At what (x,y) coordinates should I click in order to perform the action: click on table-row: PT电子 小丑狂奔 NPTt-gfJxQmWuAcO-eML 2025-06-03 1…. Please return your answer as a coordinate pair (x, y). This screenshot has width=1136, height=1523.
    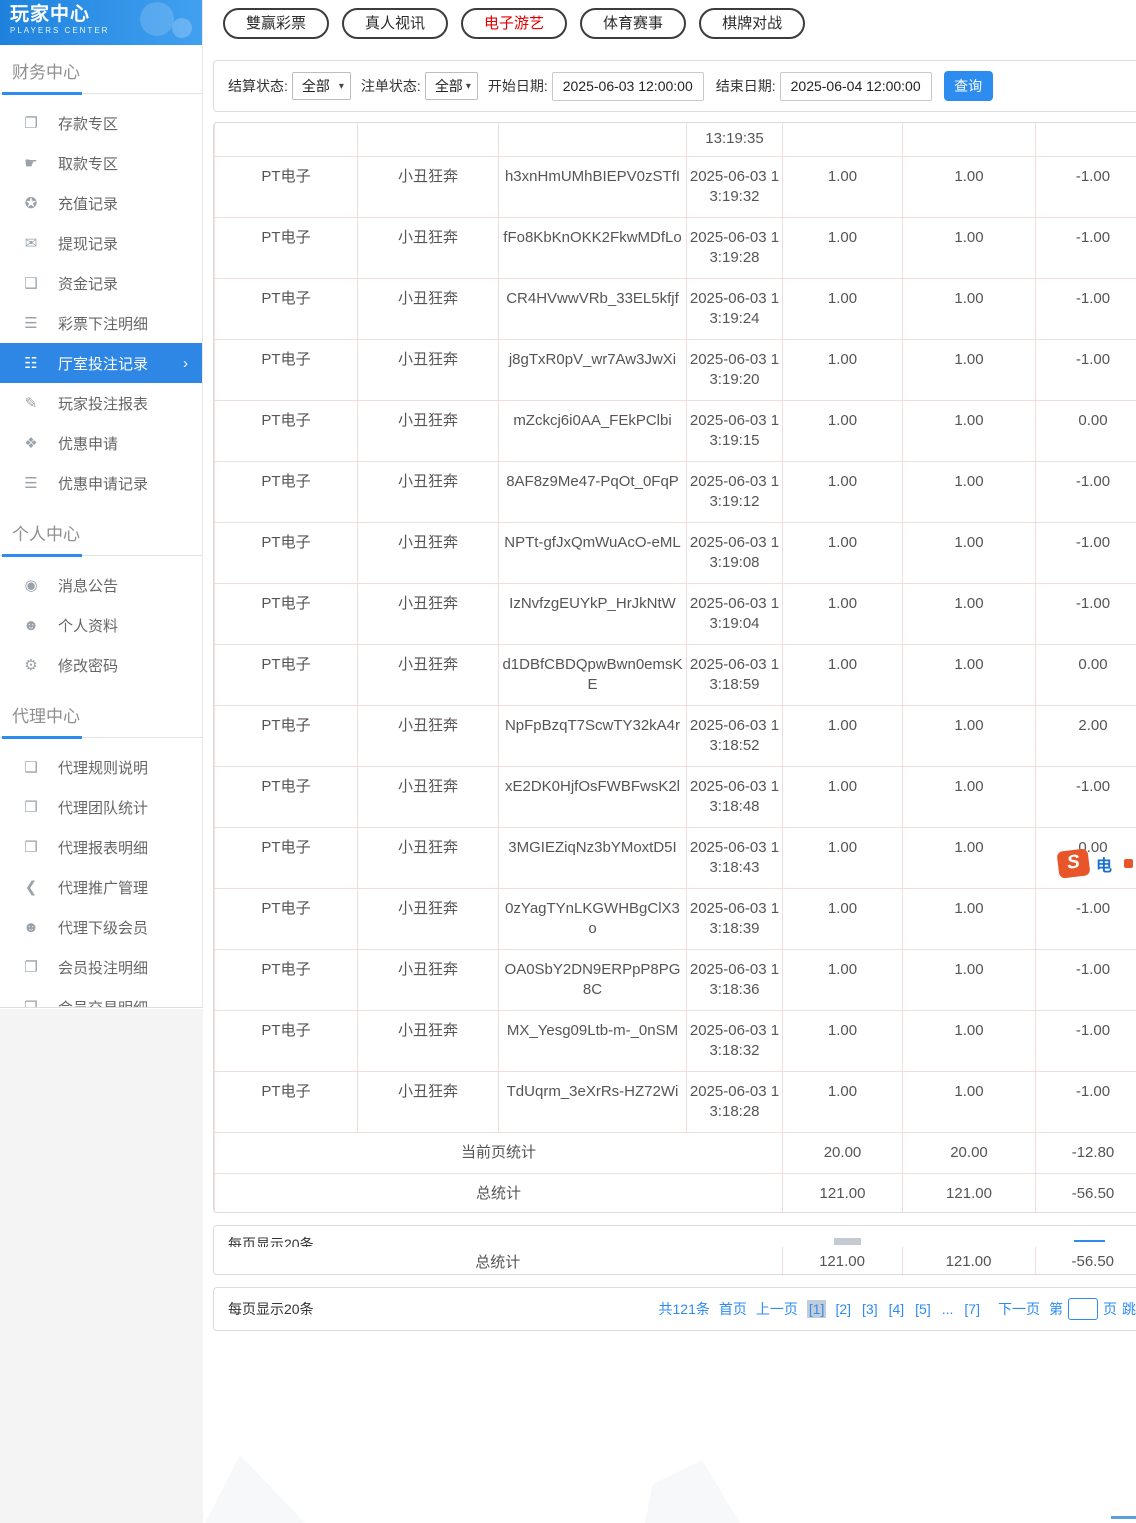
    Looking at the image, I should click on (675, 553).